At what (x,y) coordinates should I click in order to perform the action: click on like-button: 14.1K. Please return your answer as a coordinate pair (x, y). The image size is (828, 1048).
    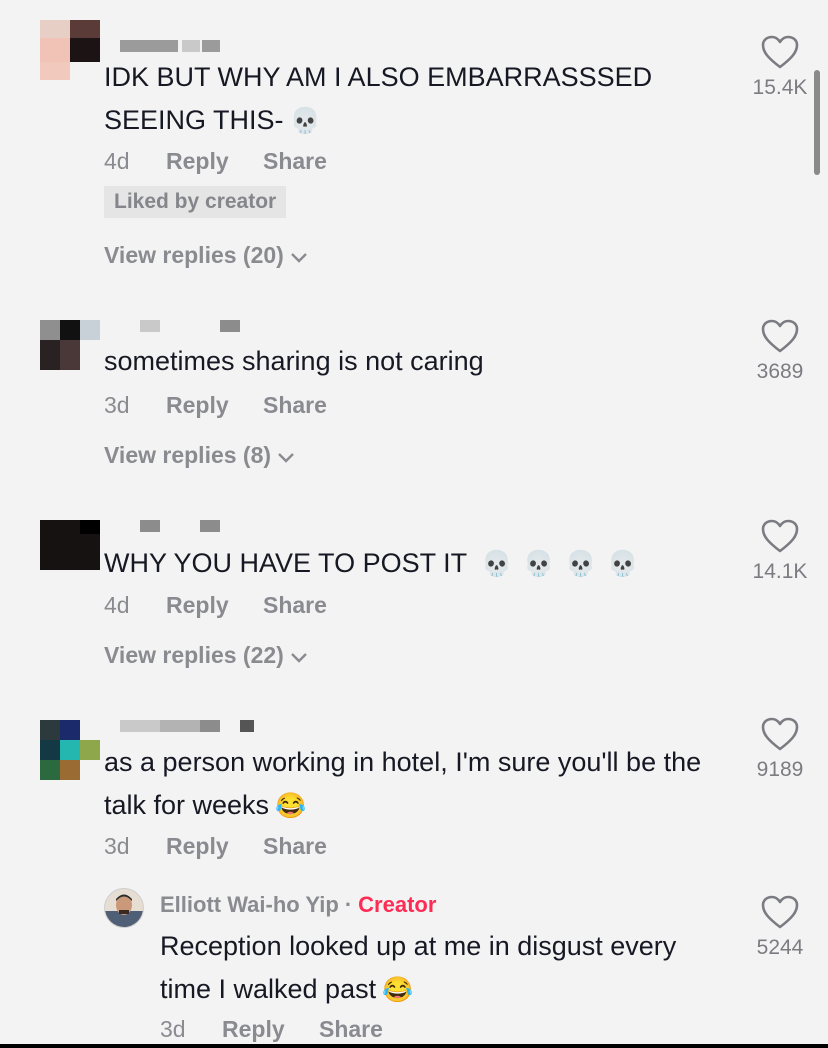
    Looking at the image, I should click on (780, 551).